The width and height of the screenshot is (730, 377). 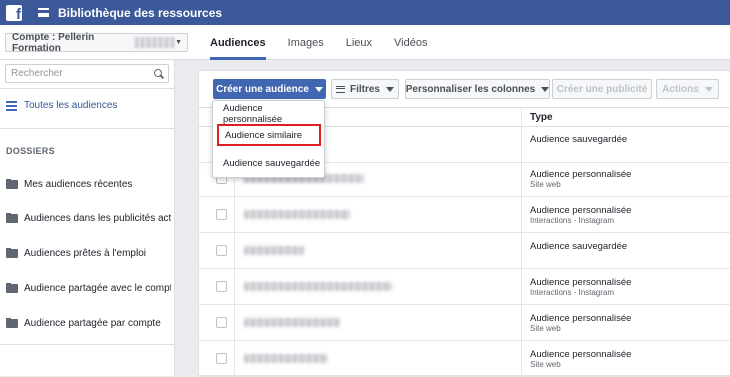 I want to click on search-input: Rechercher, so click(x=87, y=73).